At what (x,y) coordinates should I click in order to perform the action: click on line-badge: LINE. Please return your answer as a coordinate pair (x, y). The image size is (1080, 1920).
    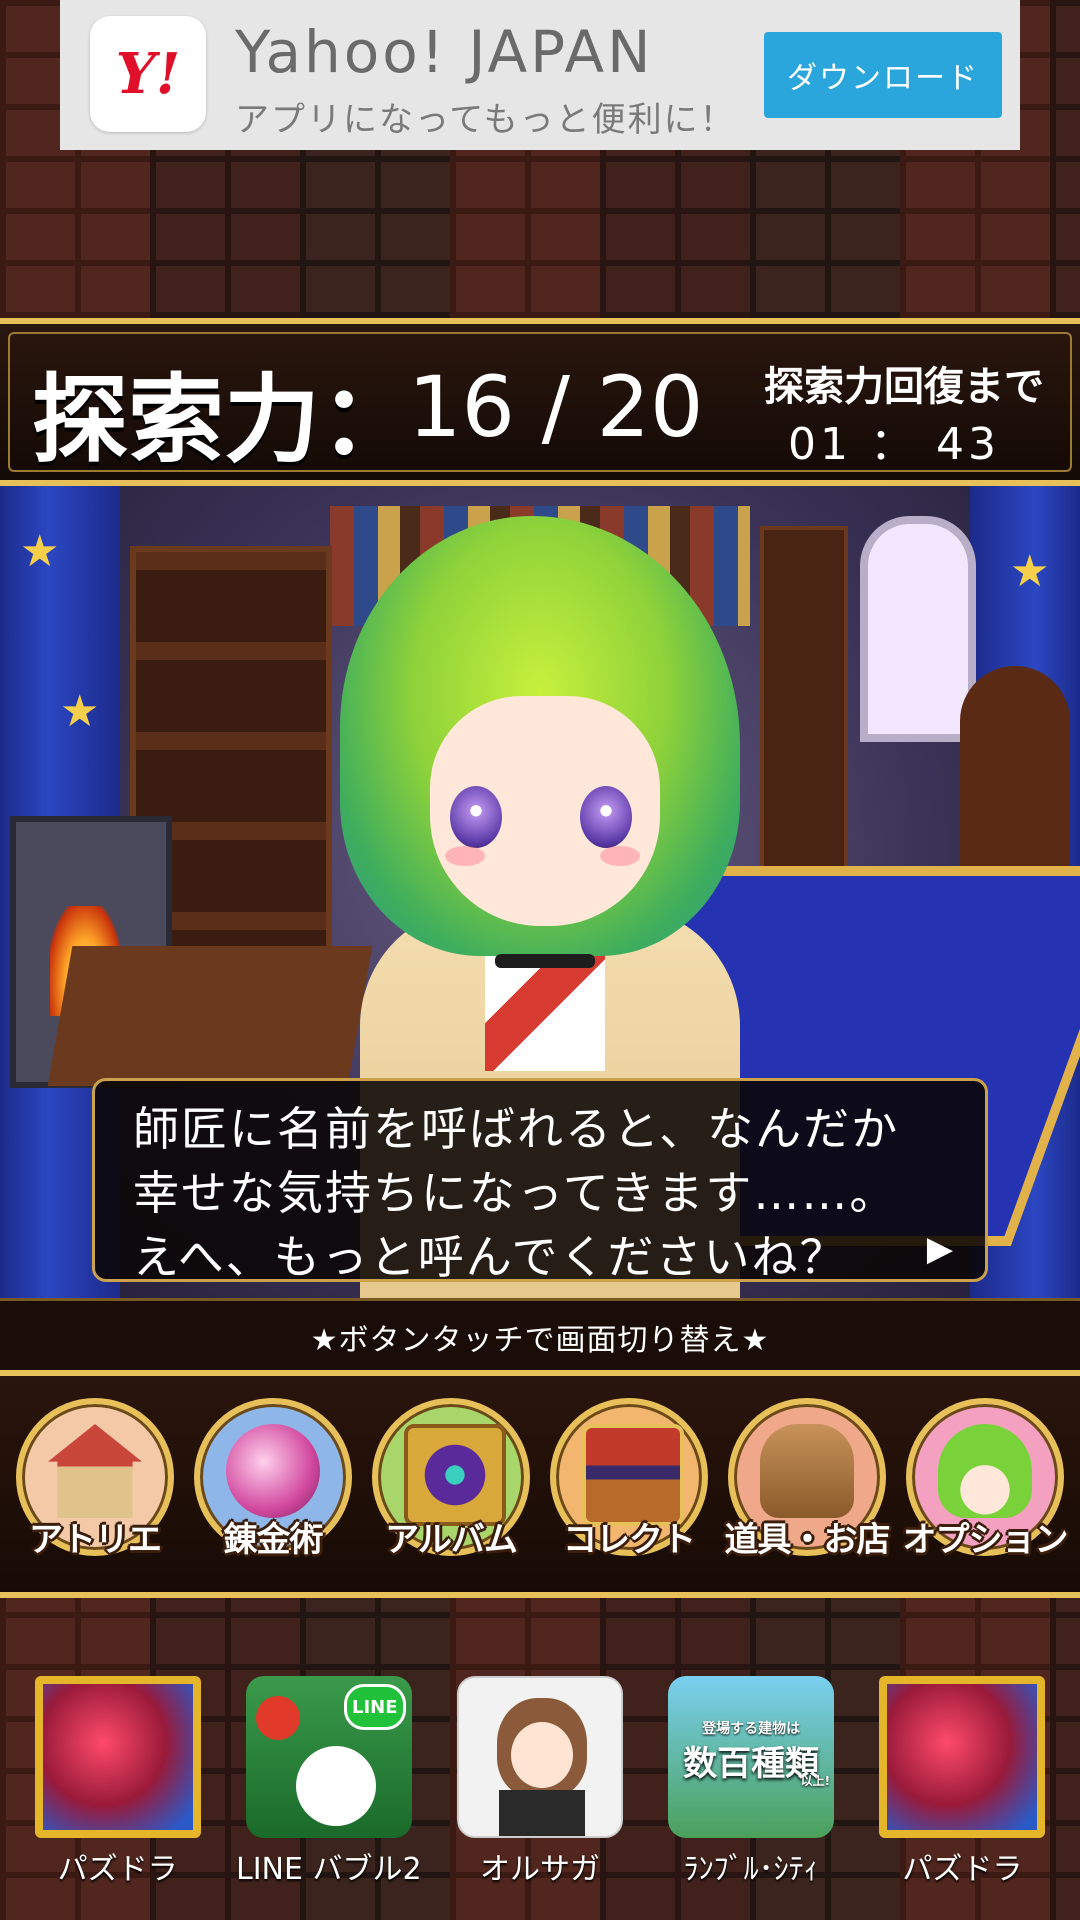
    Looking at the image, I should click on (374, 1707).